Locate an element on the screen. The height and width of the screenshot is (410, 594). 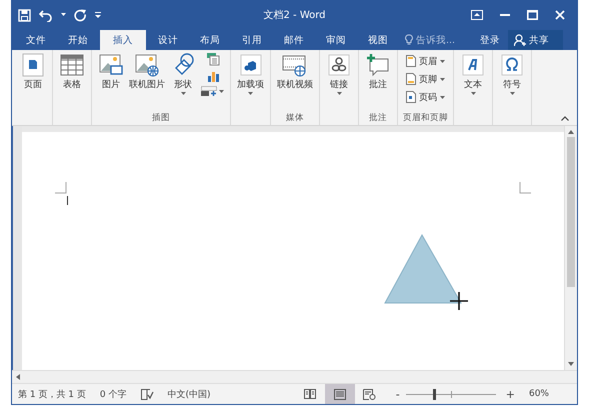
ribbon-button: 加载项 is located at coordinates (250, 81).